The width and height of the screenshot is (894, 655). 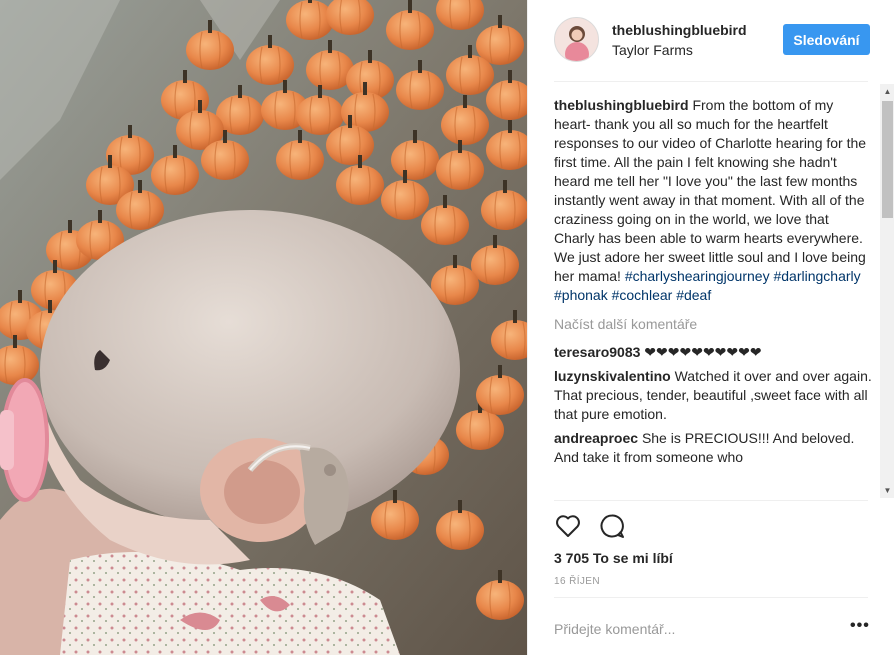 I want to click on input-divider, so click(x=711, y=597).